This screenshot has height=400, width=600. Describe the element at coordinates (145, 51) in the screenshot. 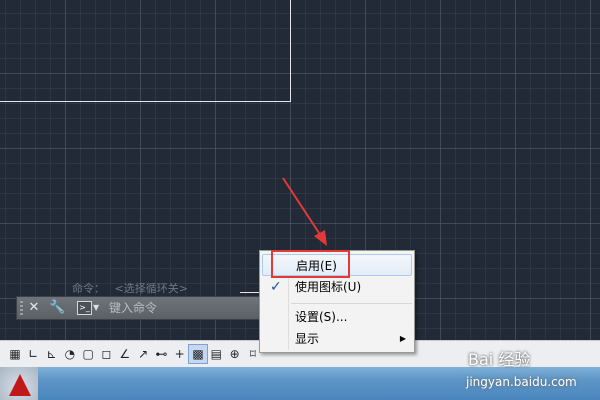

I see `drawing-rectangle` at that location.